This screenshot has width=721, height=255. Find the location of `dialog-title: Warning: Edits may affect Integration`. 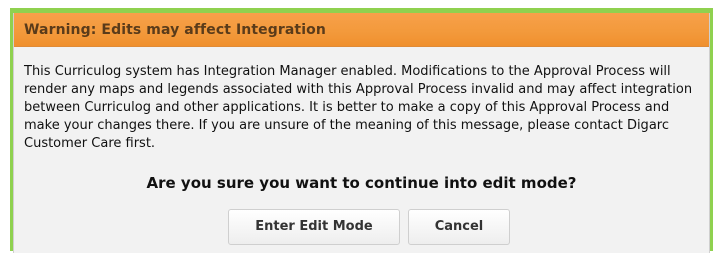

dialog-title: Warning: Edits may affect Integration is located at coordinates (175, 30).